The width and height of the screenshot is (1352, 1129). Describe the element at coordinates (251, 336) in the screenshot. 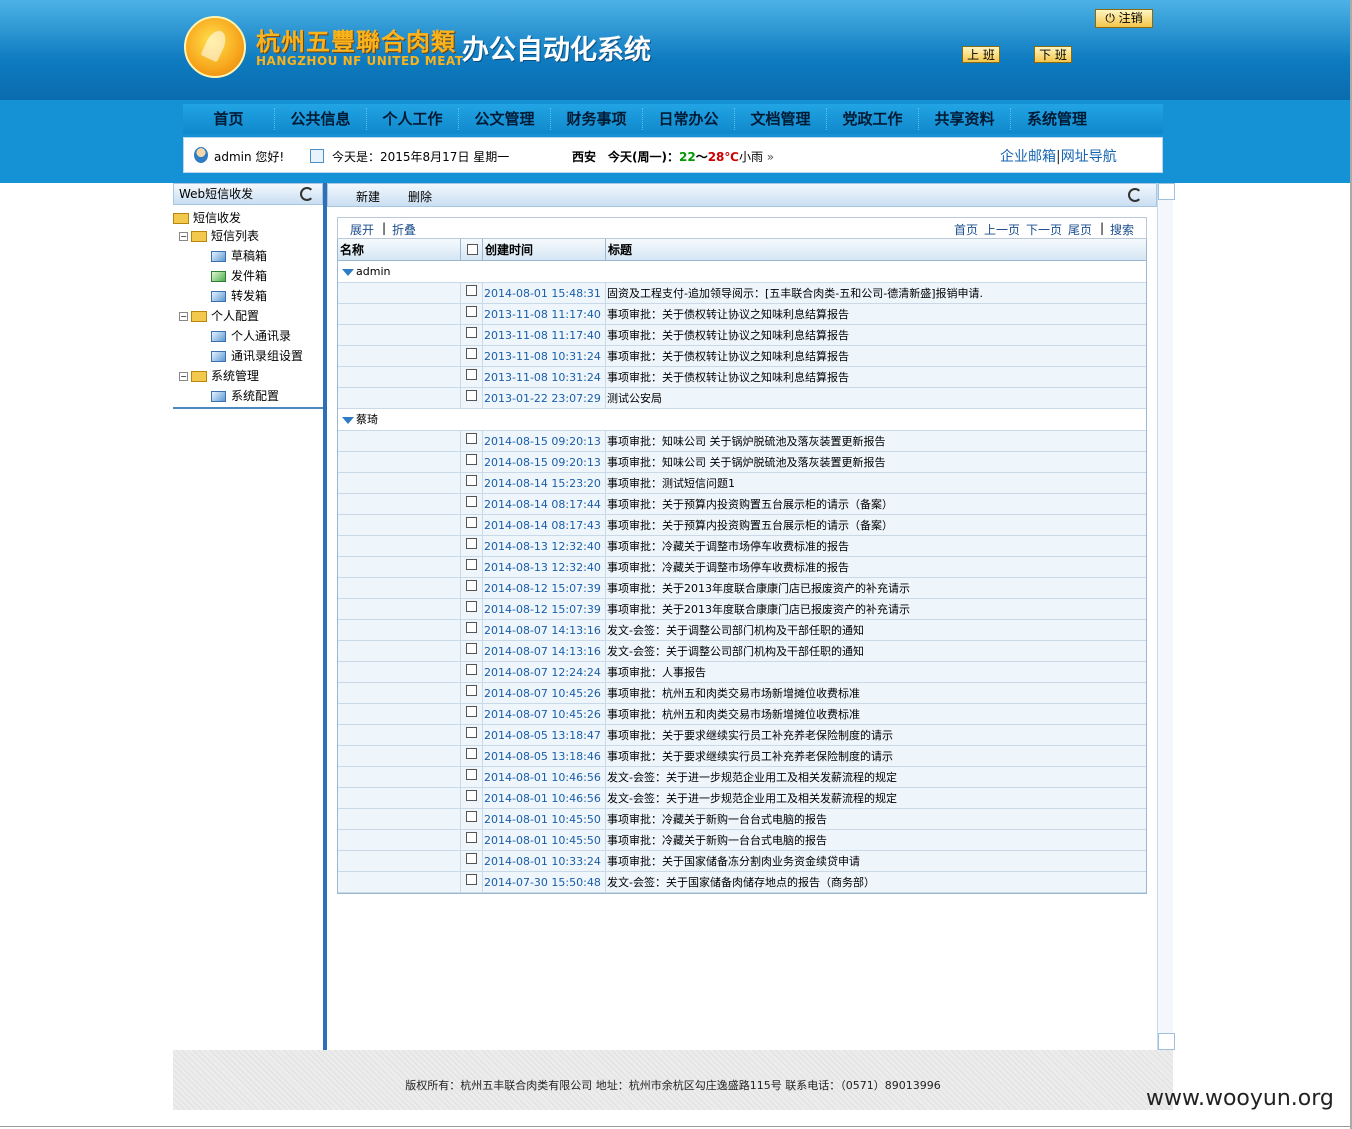

I see `tree-node-address-book: 个人通讯录` at that location.